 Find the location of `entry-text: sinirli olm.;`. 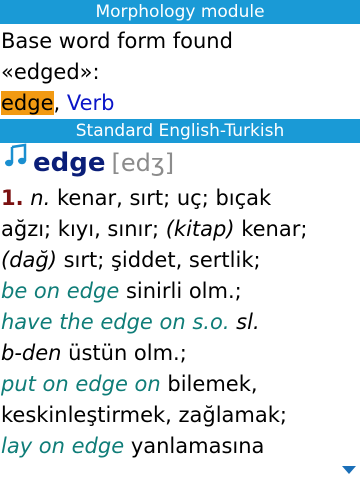

entry-text: sinirli olm.; is located at coordinates (180, 291).